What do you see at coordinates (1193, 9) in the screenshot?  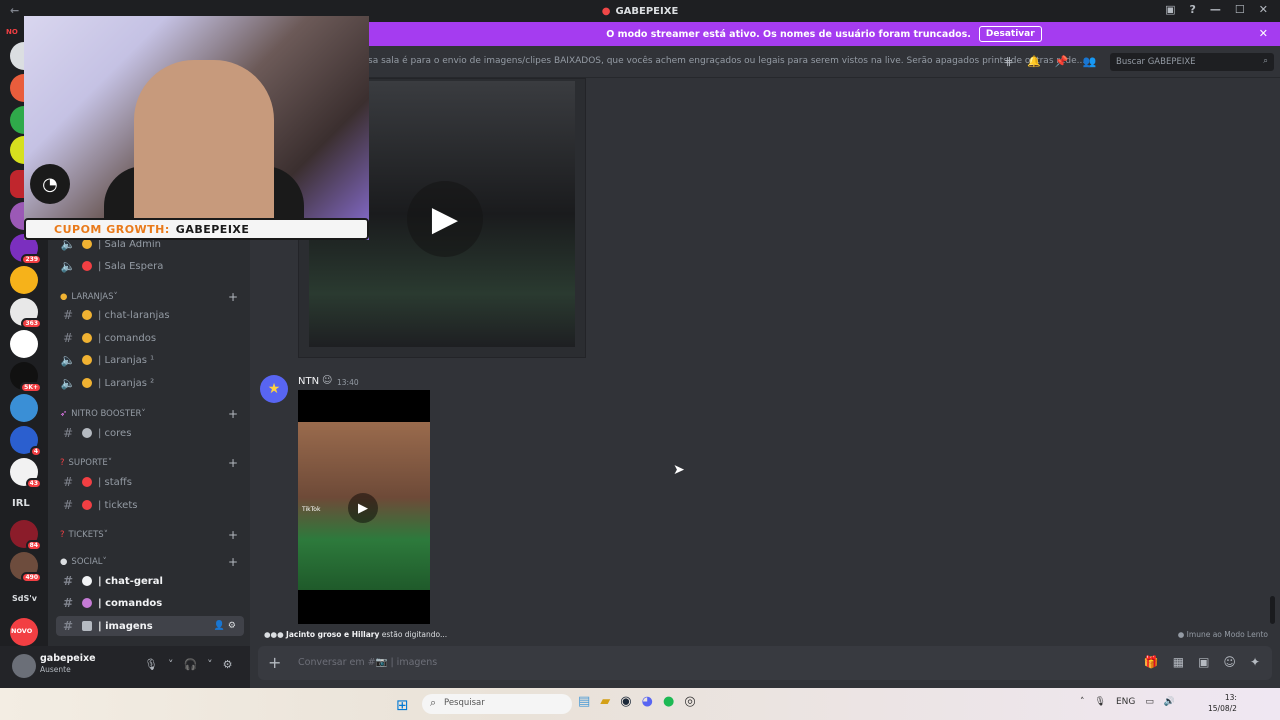 I see `help-icon: ?` at bounding box center [1193, 9].